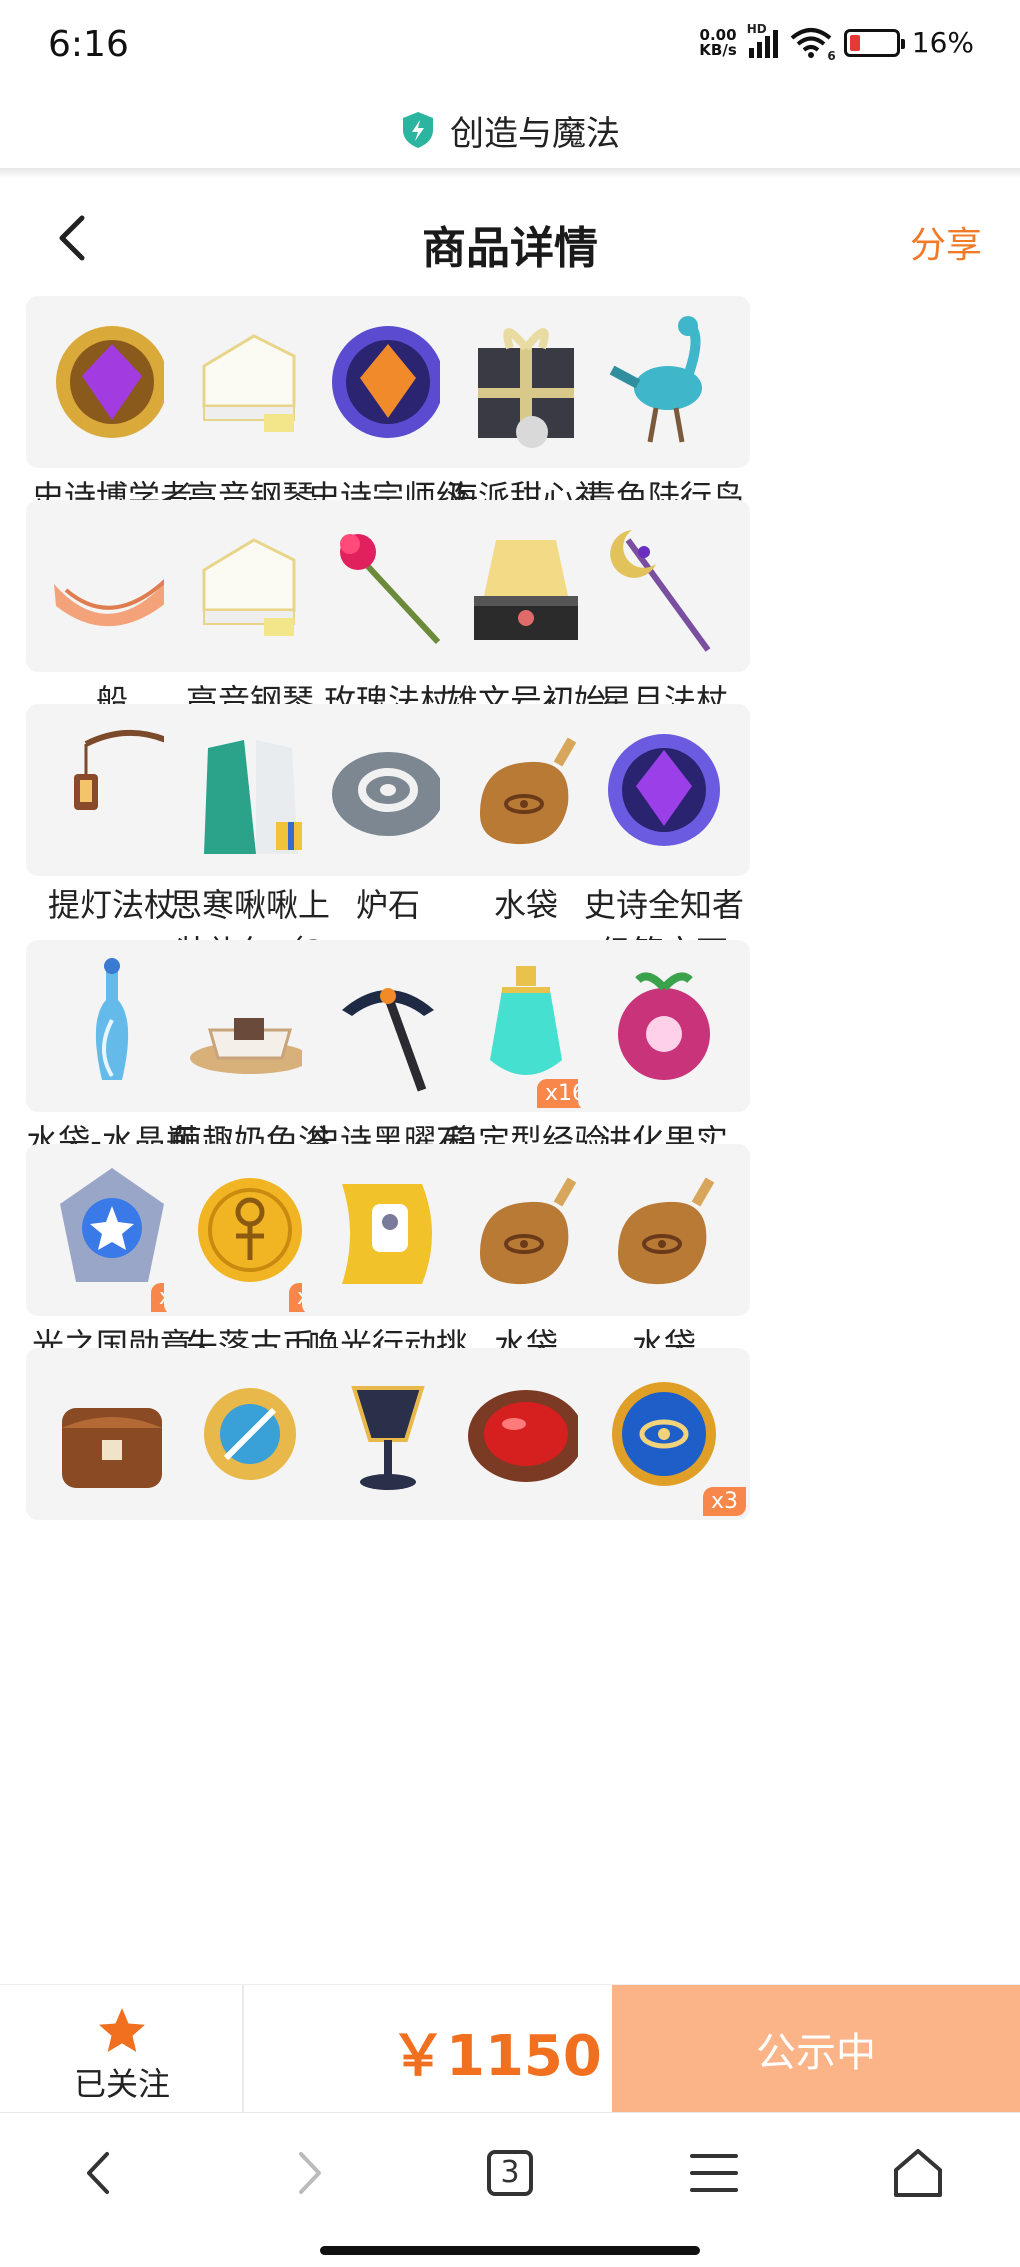  I want to click on net-speed: 0.00 KB/s, so click(718, 43).